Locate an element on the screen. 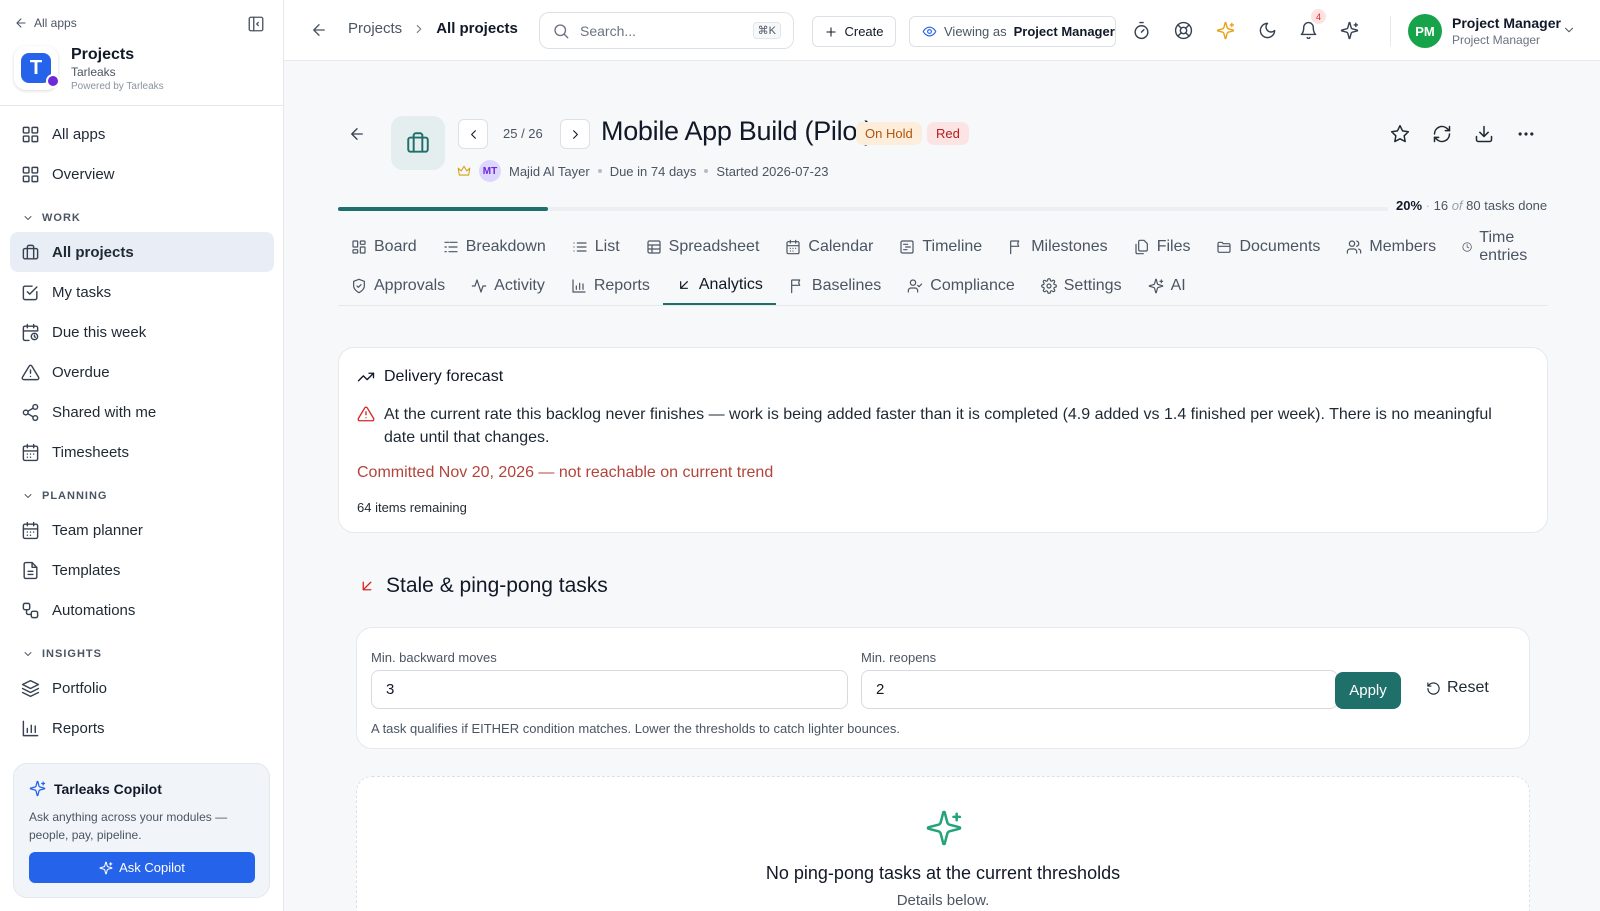 The width and height of the screenshot is (1600, 911). theme-toggle-button is located at coordinates (1267, 30).